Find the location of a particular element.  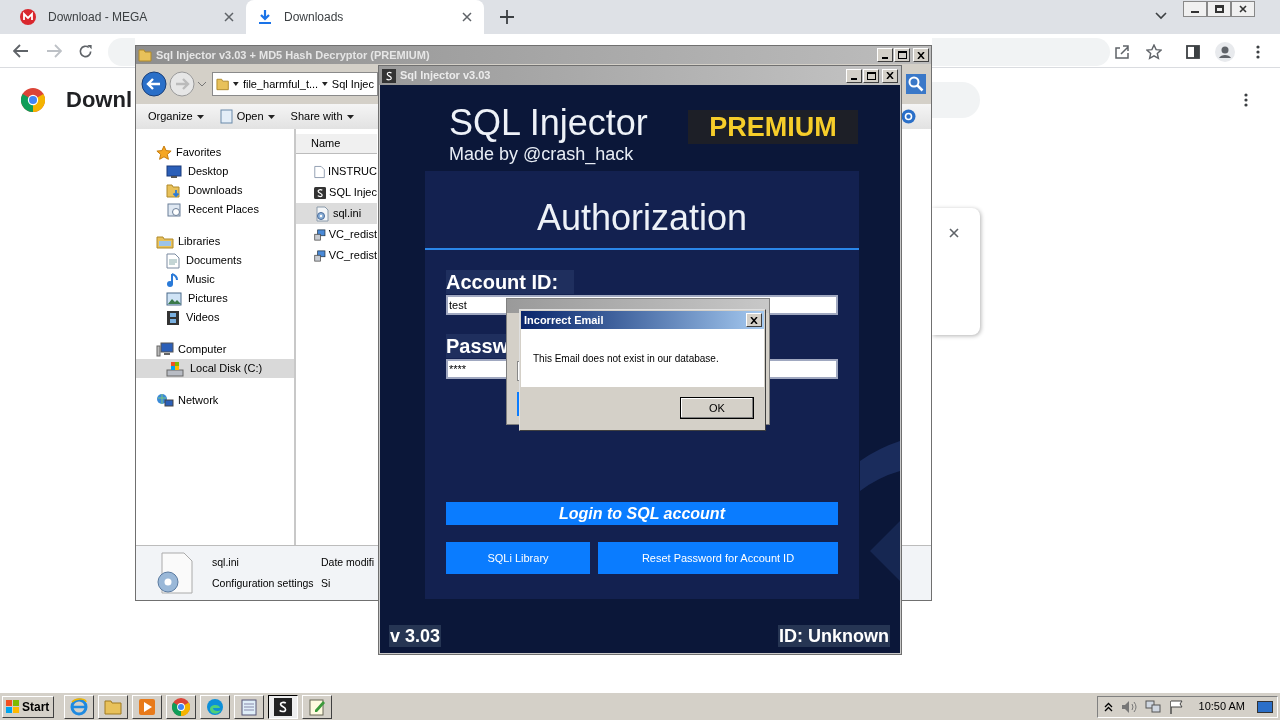

nav-item: Desktop is located at coordinates (215, 171).